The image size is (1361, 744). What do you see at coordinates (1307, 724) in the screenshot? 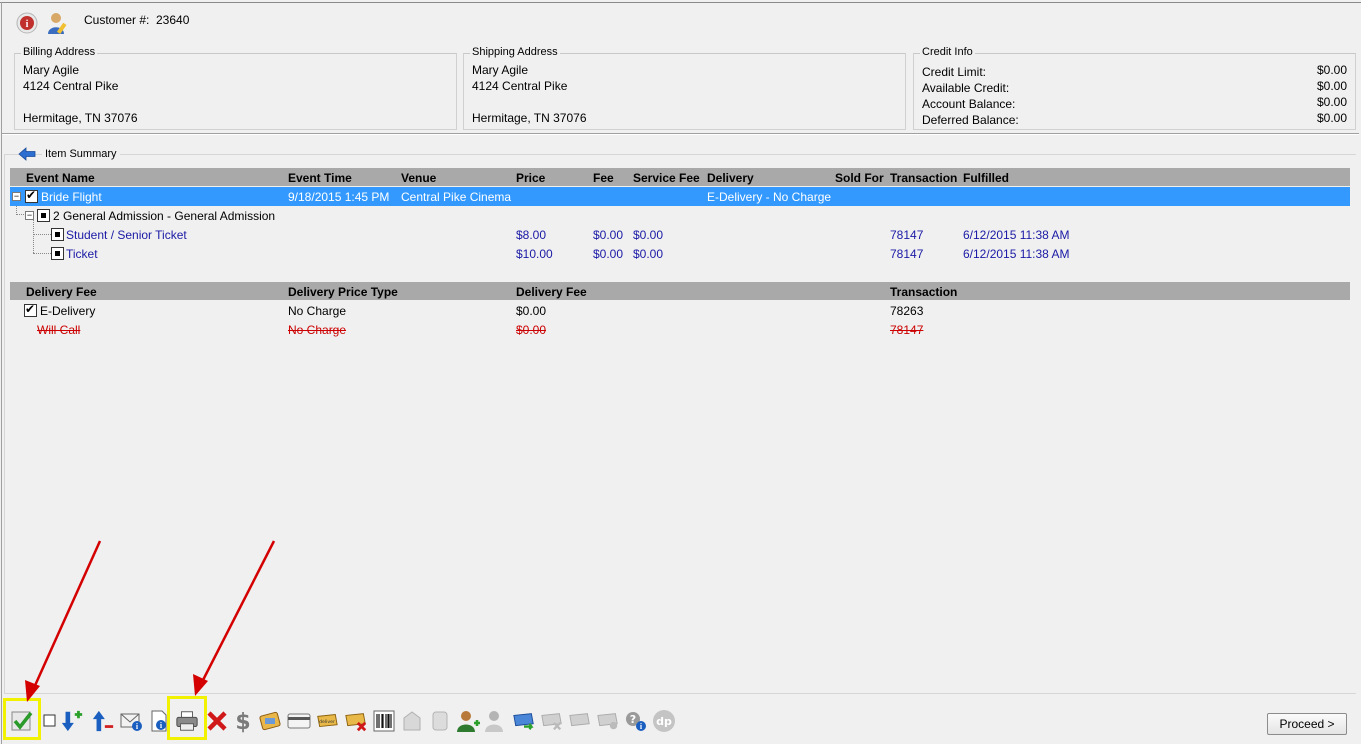
I see `proceed-button: Proceed >` at bounding box center [1307, 724].